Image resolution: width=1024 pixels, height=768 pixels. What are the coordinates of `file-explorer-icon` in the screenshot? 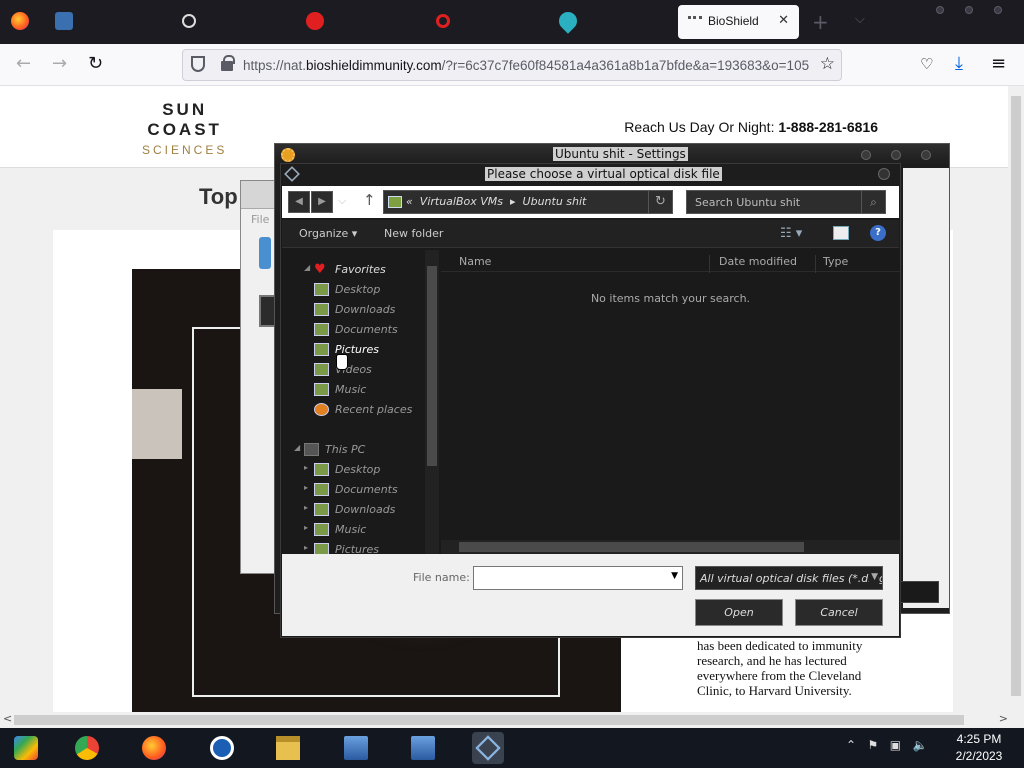 It's located at (288, 748).